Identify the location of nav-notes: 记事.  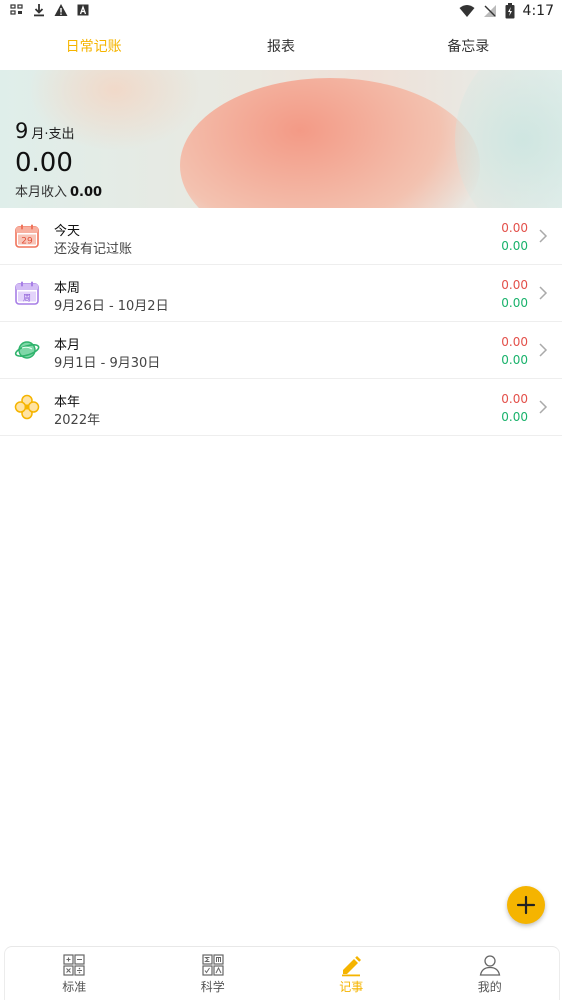
(351, 973).